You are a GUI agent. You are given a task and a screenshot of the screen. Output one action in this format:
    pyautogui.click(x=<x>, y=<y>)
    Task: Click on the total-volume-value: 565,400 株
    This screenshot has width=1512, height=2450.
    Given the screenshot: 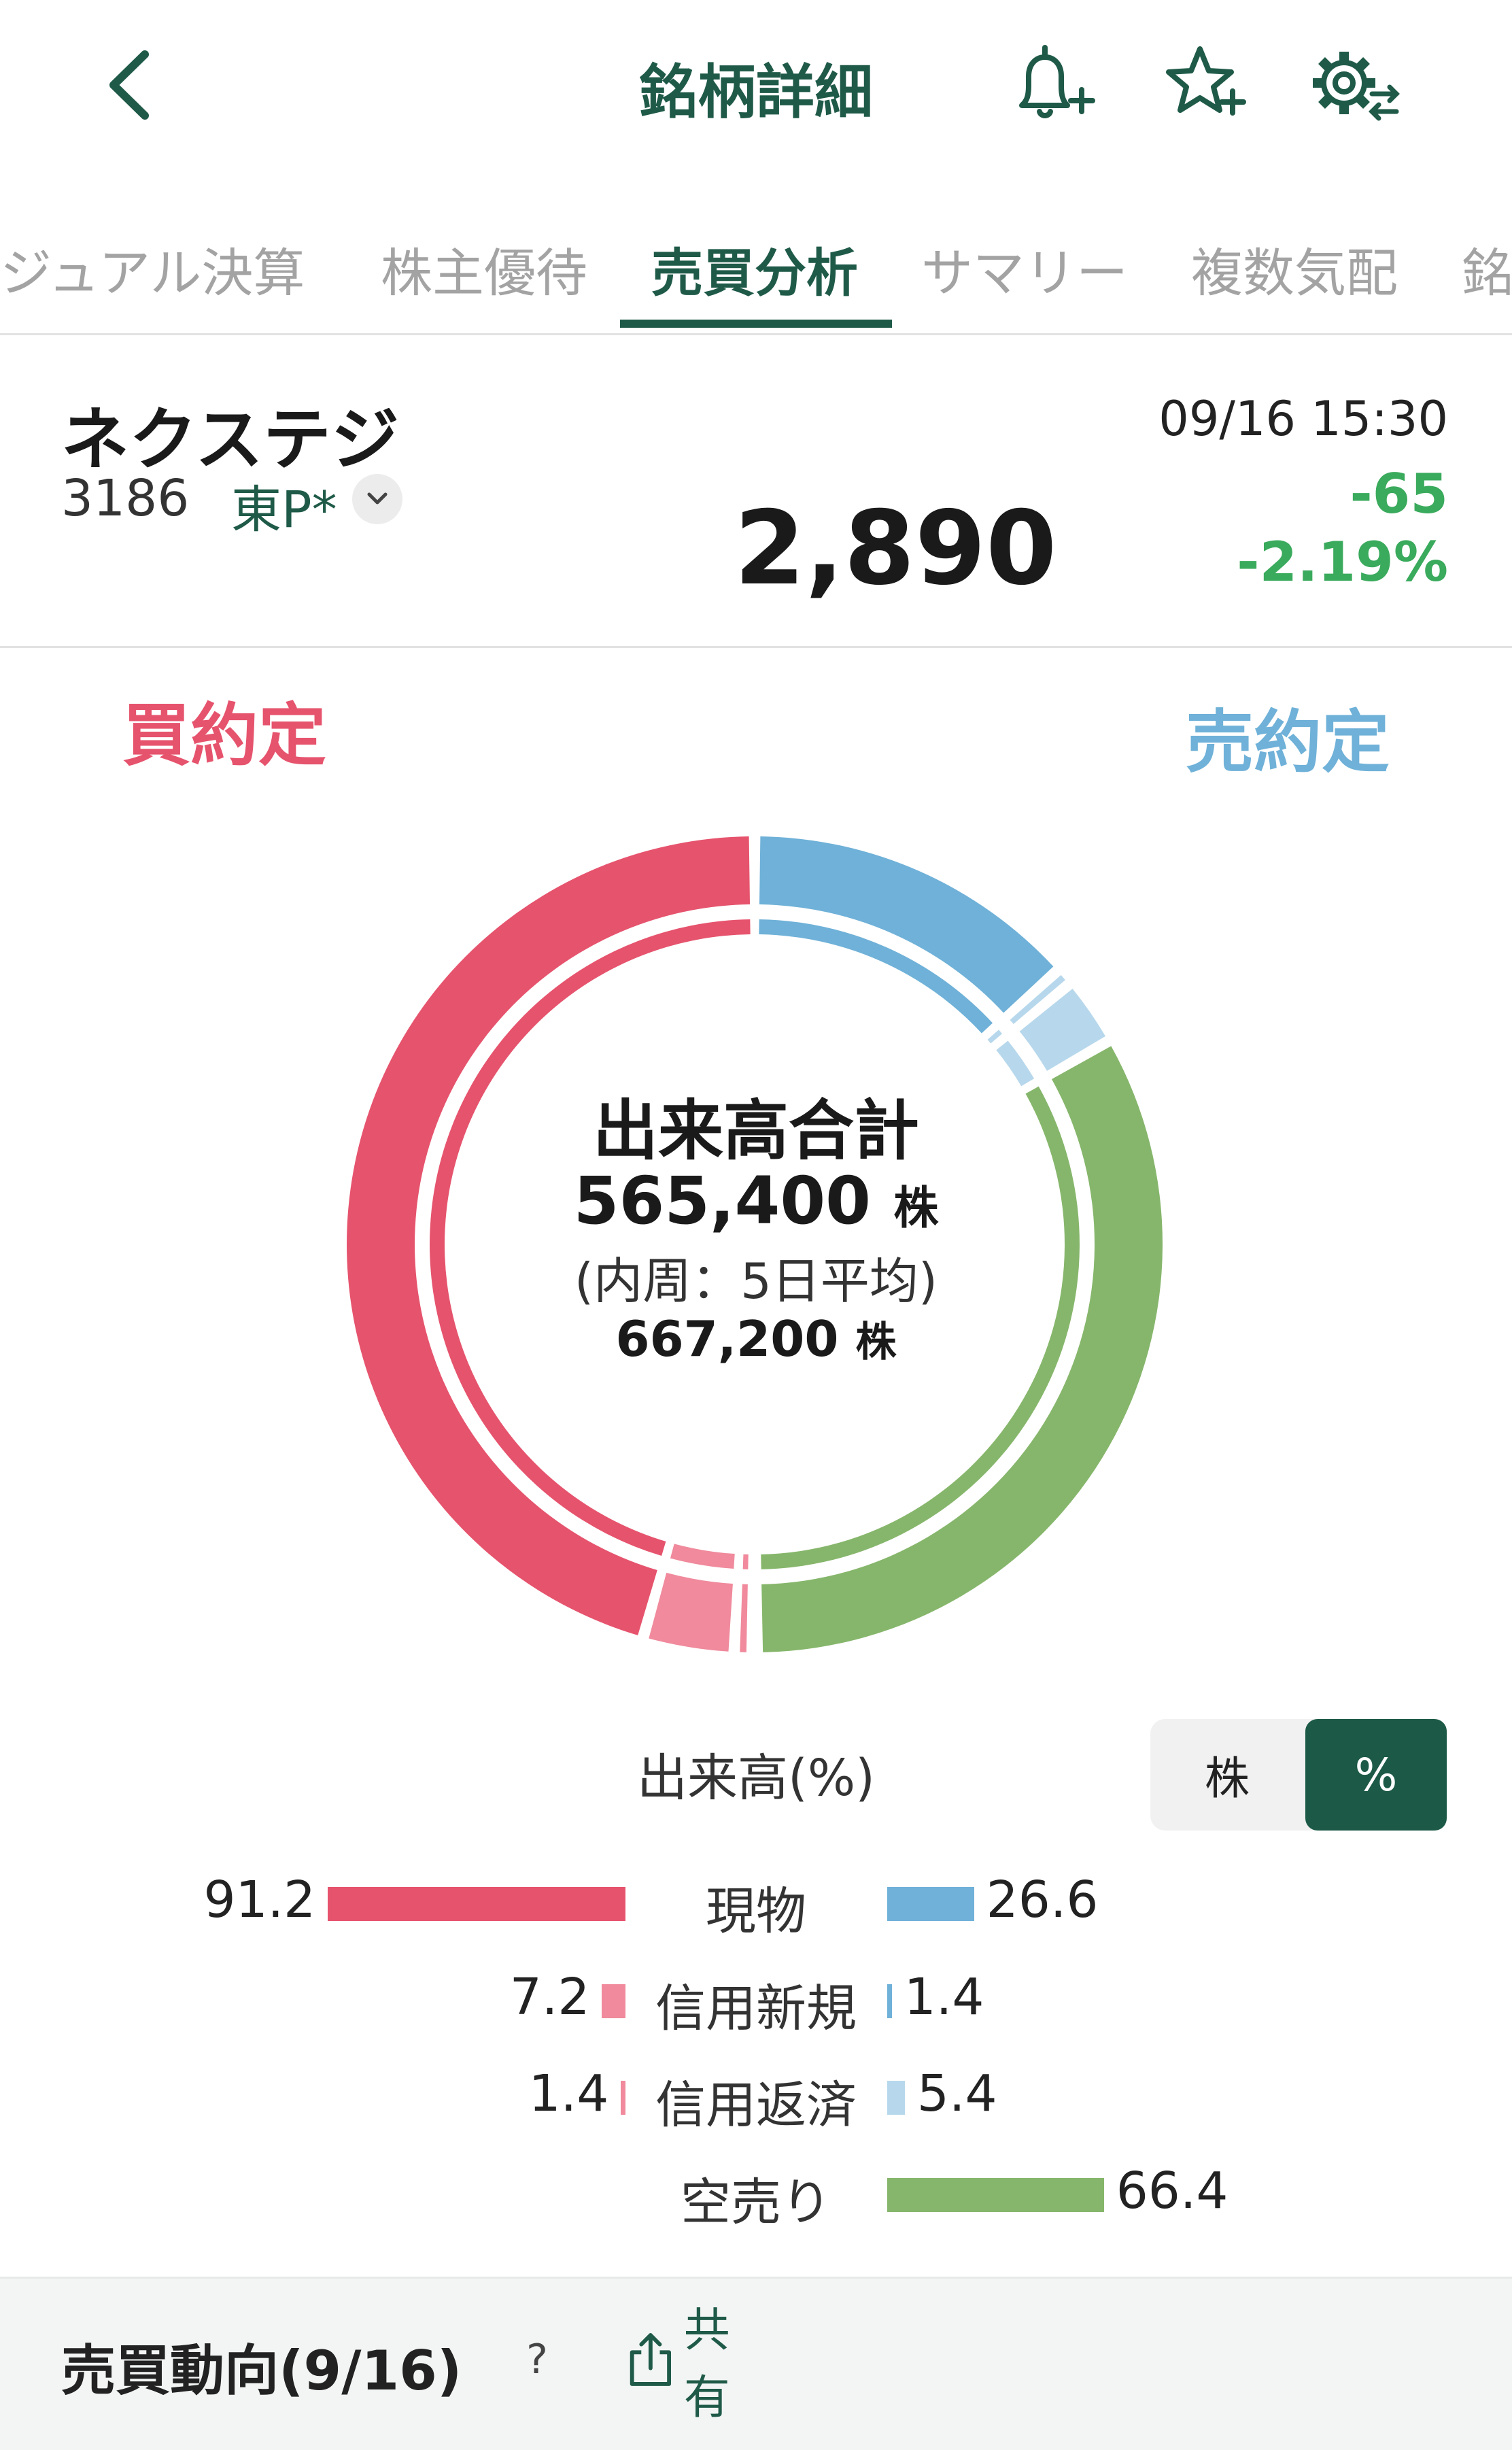 What is the action you would take?
    pyautogui.click(x=756, y=1201)
    